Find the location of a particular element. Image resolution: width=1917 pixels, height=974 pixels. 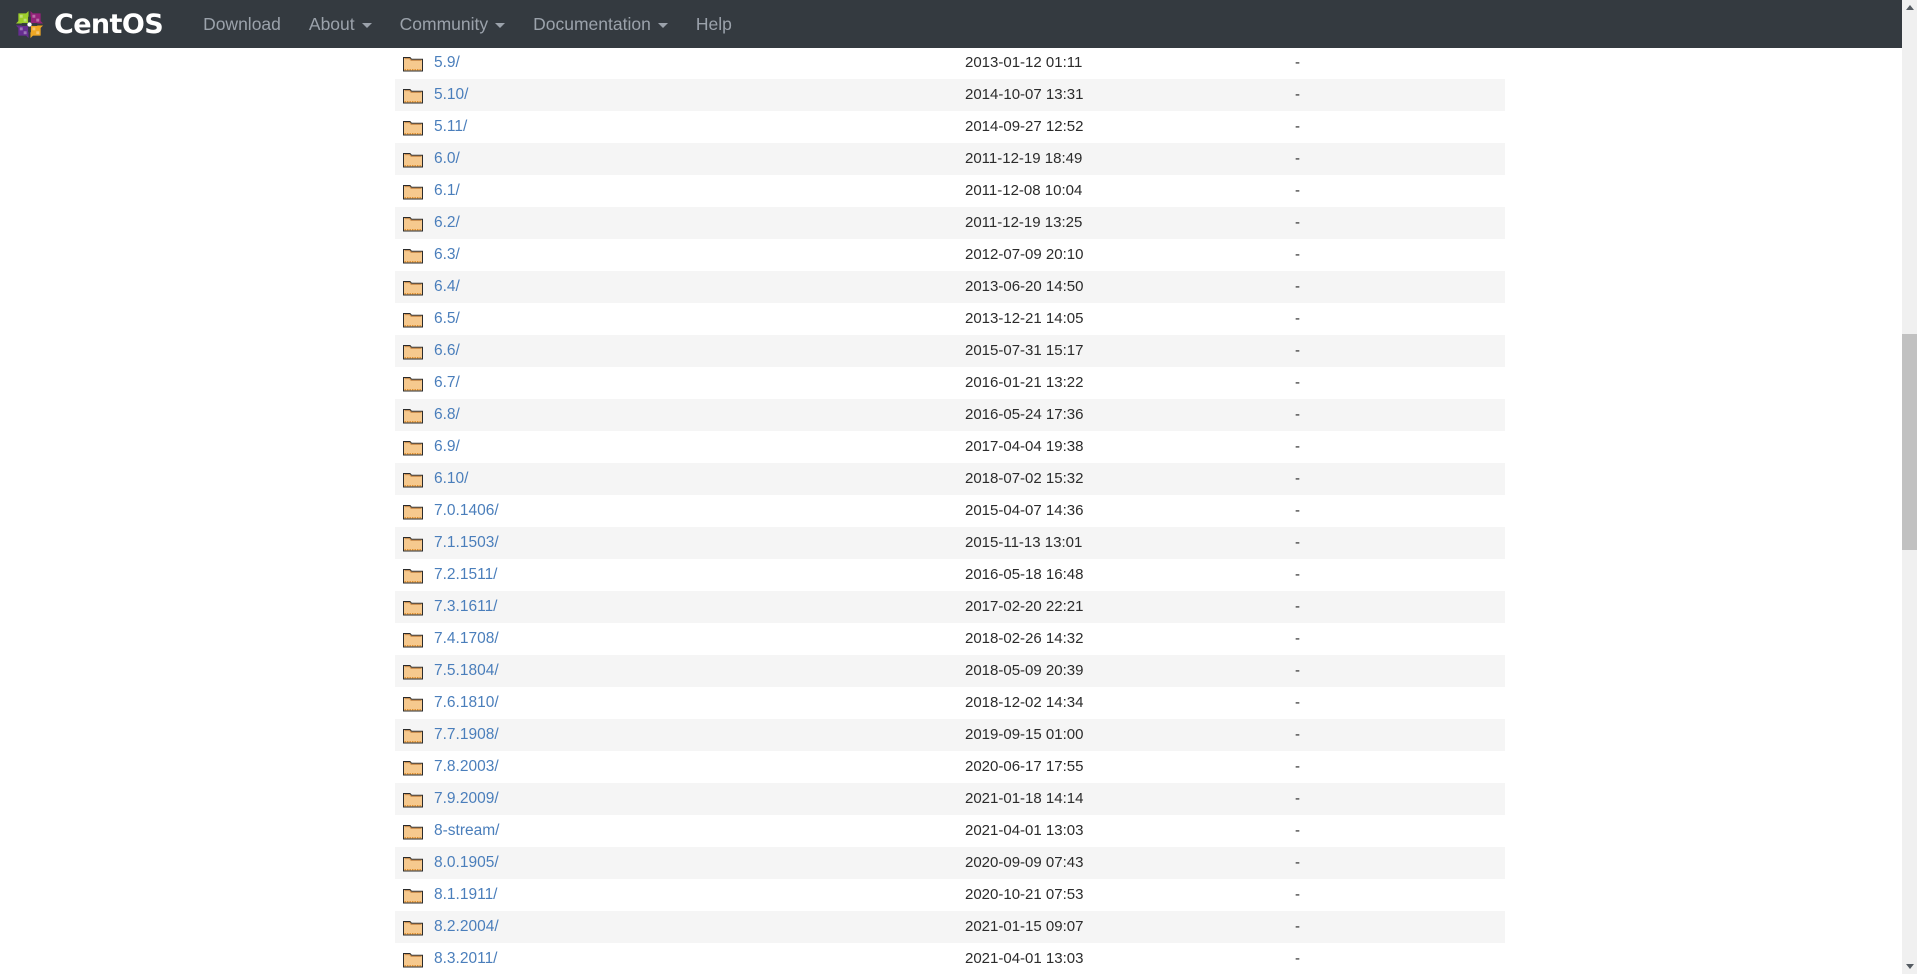

nav-item-about: About is located at coordinates (340, 24).